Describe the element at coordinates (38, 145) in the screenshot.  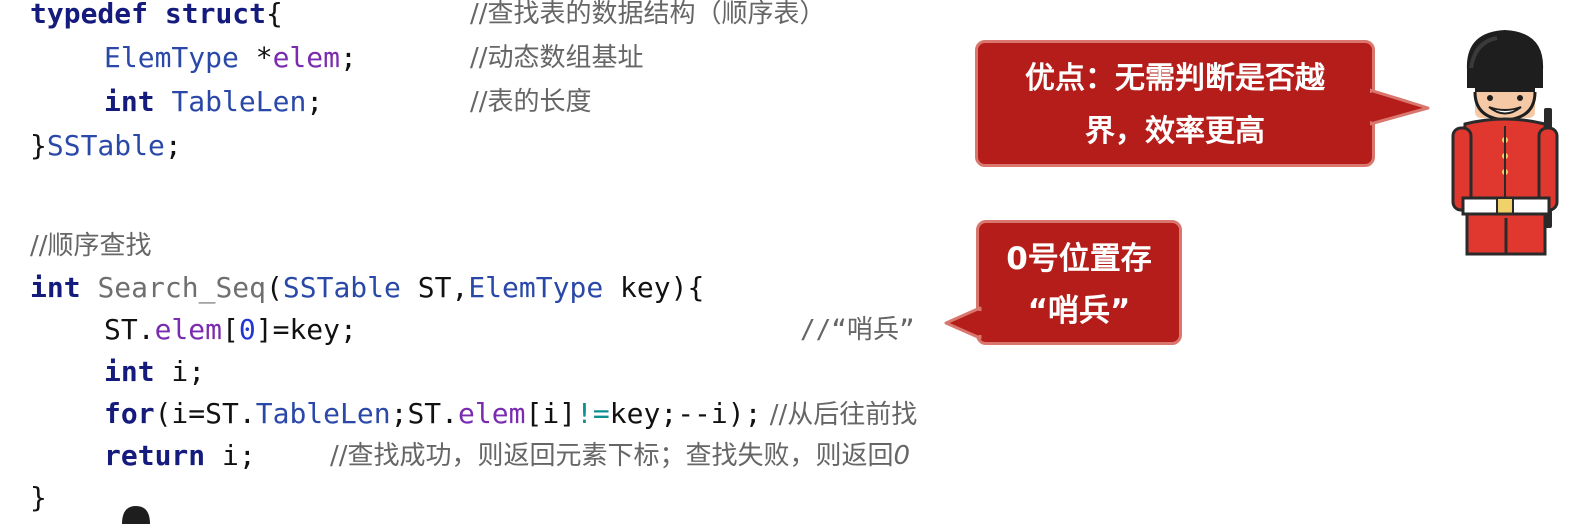
I see `brace: }` at that location.